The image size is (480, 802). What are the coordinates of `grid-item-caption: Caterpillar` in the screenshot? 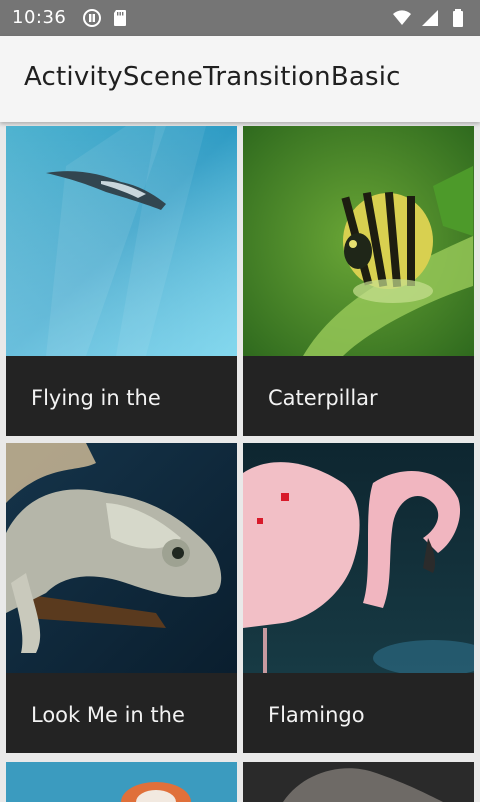 It's located at (323, 398).